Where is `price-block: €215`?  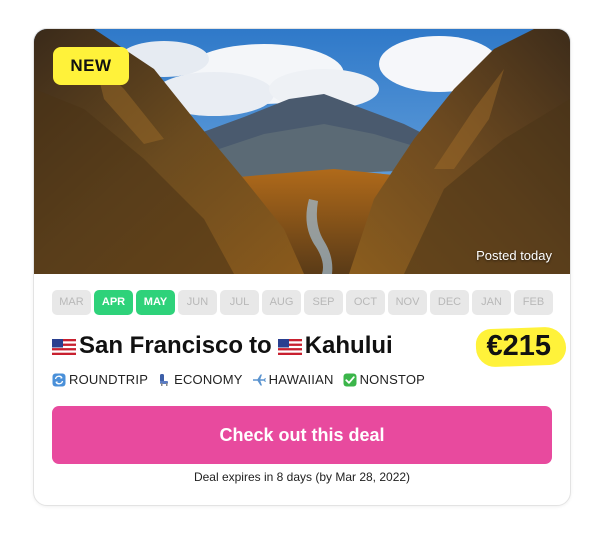 price-block: €215 is located at coordinates (521, 347).